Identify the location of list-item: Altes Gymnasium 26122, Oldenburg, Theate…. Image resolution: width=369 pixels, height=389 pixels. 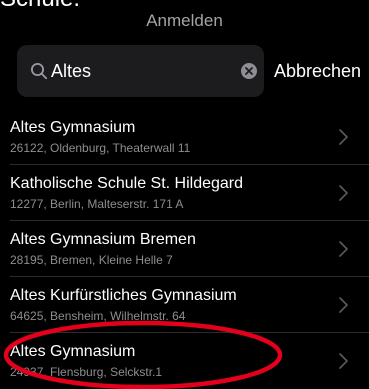
(184, 137).